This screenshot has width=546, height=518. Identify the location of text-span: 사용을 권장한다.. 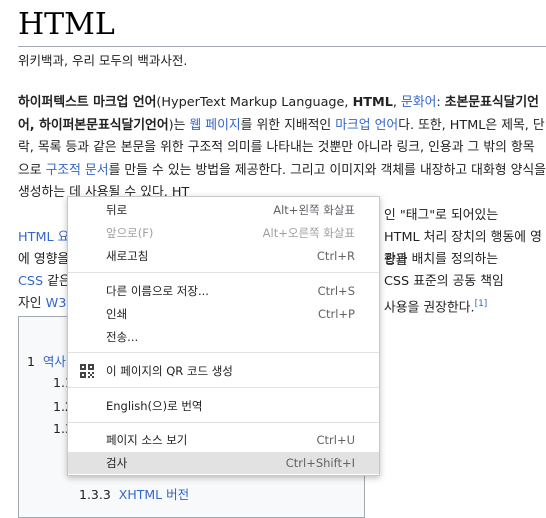
(429, 308).